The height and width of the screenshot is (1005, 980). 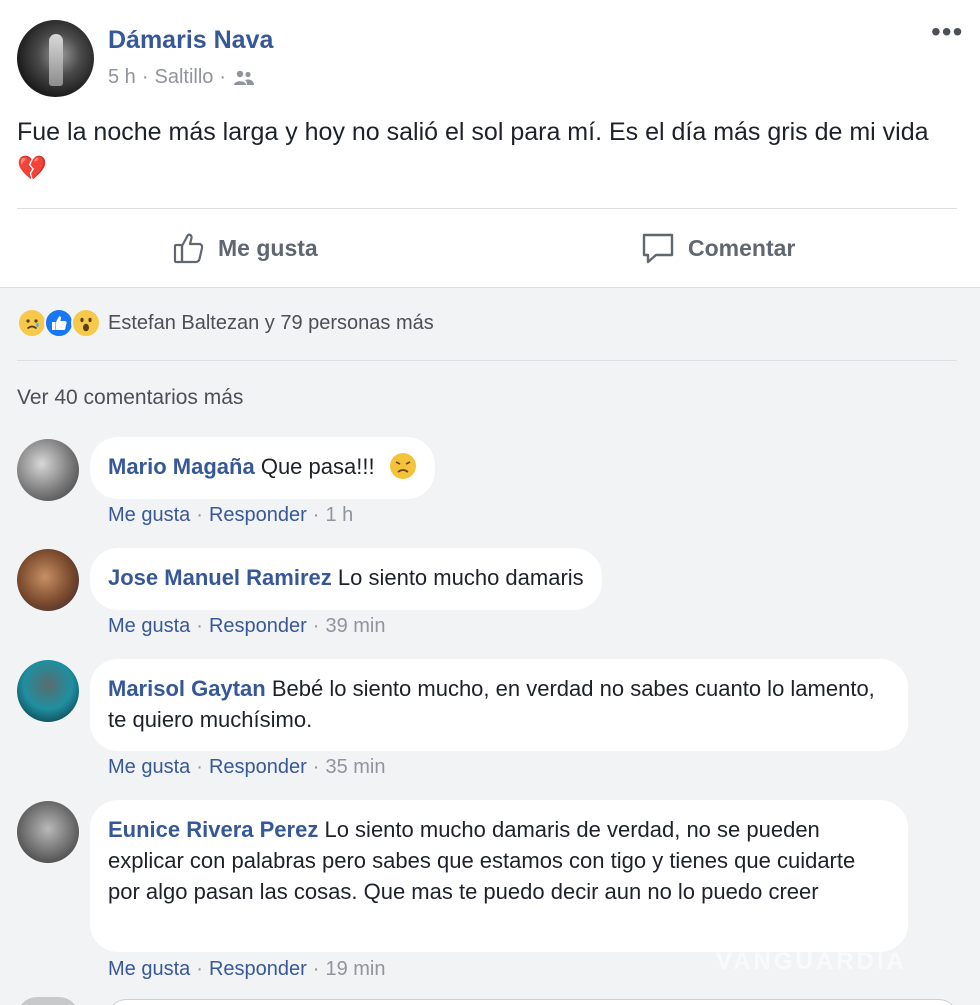 What do you see at coordinates (187, 688) in the screenshot?
I see `commenter-name: Marisol Gaytan` at bounding box center [187, 688].